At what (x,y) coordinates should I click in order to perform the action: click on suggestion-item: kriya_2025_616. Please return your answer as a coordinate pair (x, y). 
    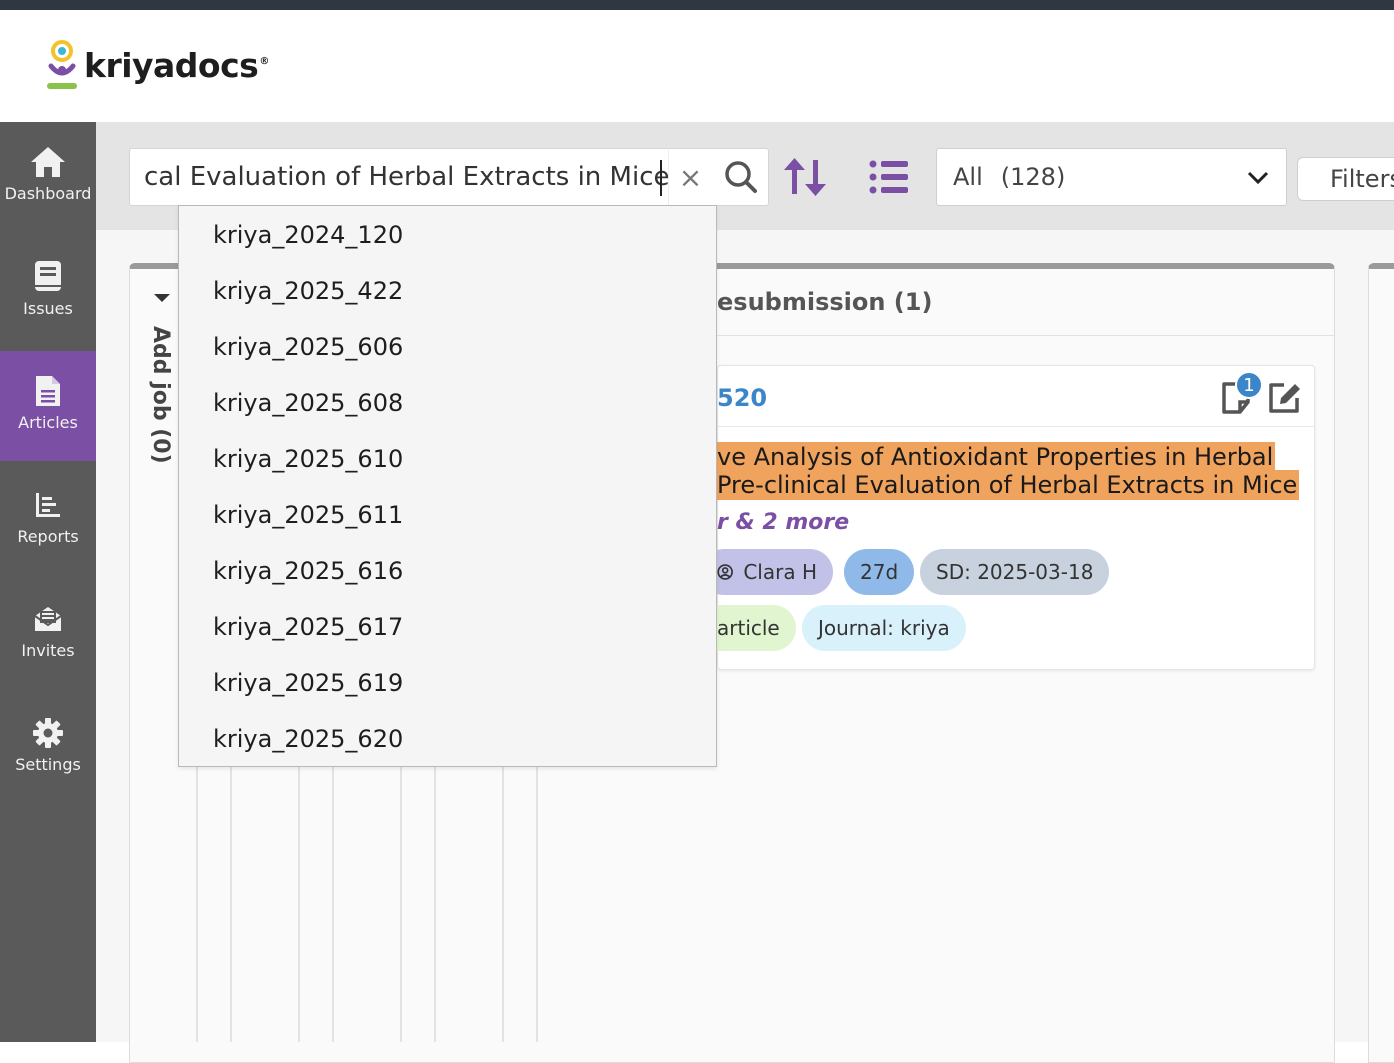
    Looking at the image, I should click on (458, 571).